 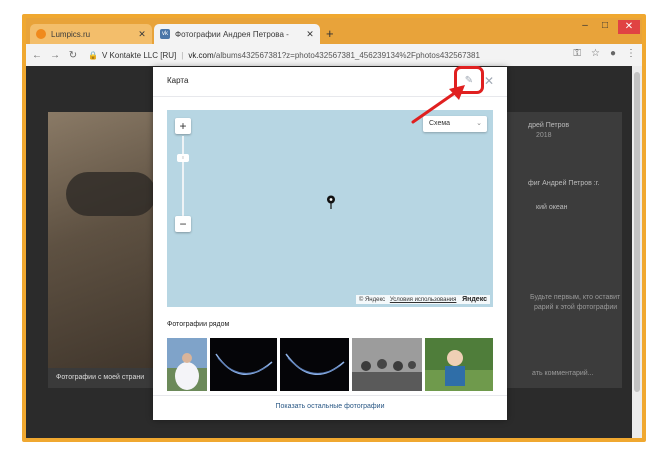 I want to click on tab-lumpics: Lumpics.ru ✕, so click(x=91, y=34).